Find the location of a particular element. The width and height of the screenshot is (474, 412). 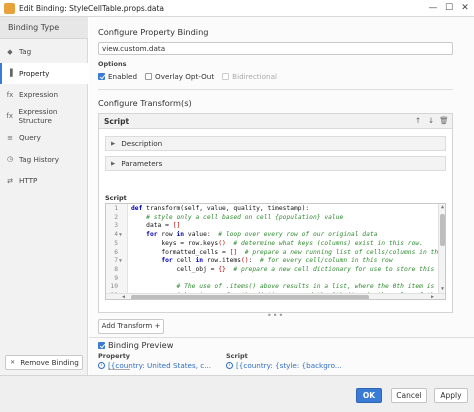

remove-binding-label: Remove Binding is located at coordinates (49, 362).